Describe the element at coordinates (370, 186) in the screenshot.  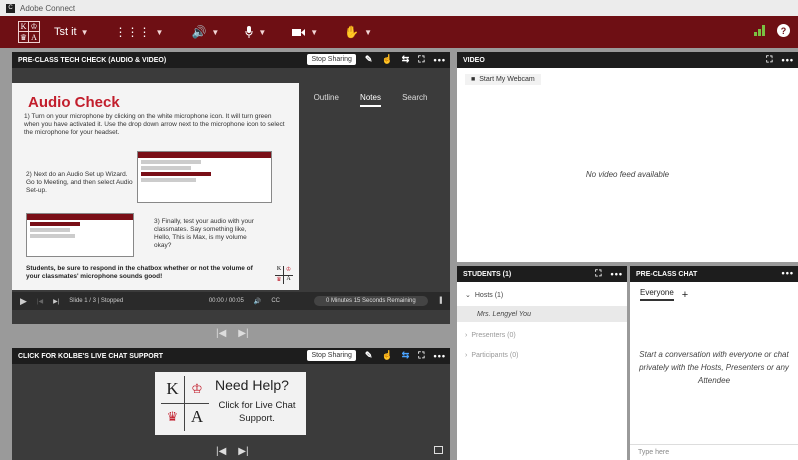
I see `notes-pane: Outline Notes Search` at that location.